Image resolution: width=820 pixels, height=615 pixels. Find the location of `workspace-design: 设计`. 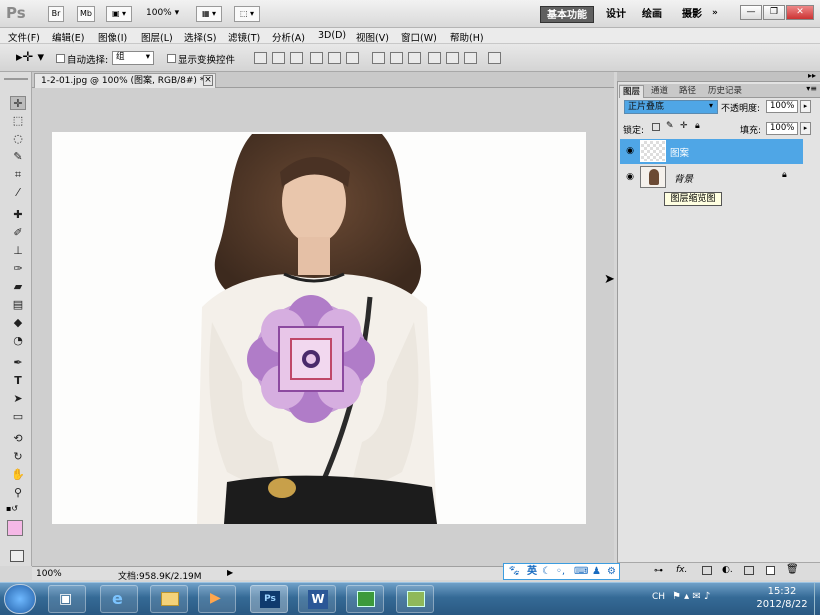

workspace-design: 设计 is located at coordinates (616, 14).